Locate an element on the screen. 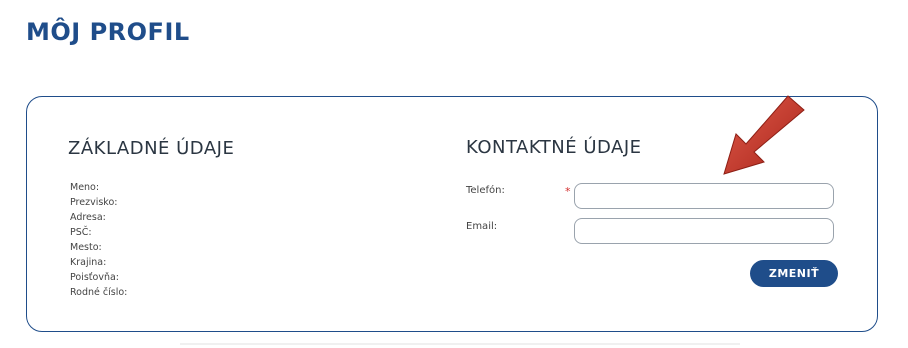 This screenshot has width=908, height=348. row-label: Prezvisko: is located at coordinates (94, 202).